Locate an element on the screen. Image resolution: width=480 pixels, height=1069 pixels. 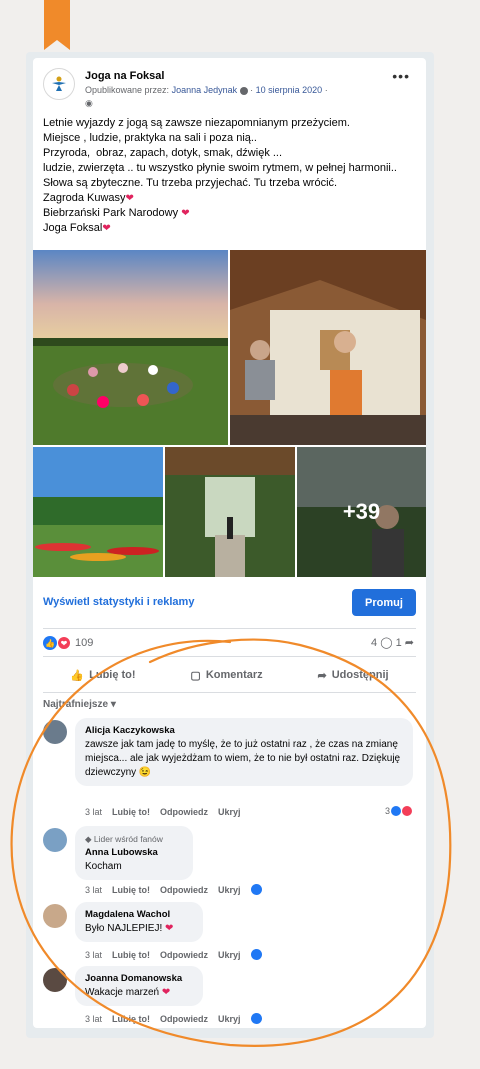
thumbs-up-icon: 👍 is located at coordinates (77, 675).